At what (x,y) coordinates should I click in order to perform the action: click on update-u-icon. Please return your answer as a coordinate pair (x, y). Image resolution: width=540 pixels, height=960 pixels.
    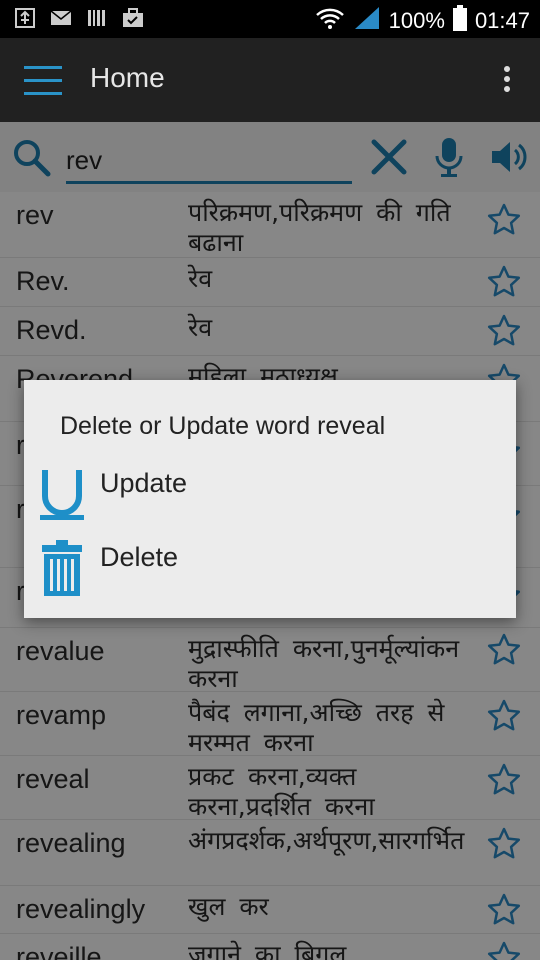
    Looking at the image, I should click on (62, 496).